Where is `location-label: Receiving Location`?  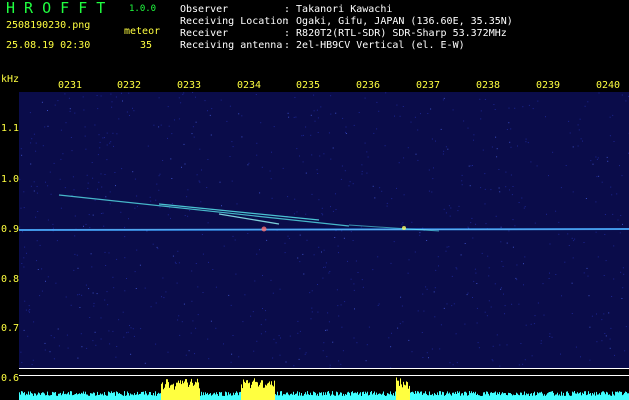
location-label: Receiving Location is located at coordinates (234, 21).